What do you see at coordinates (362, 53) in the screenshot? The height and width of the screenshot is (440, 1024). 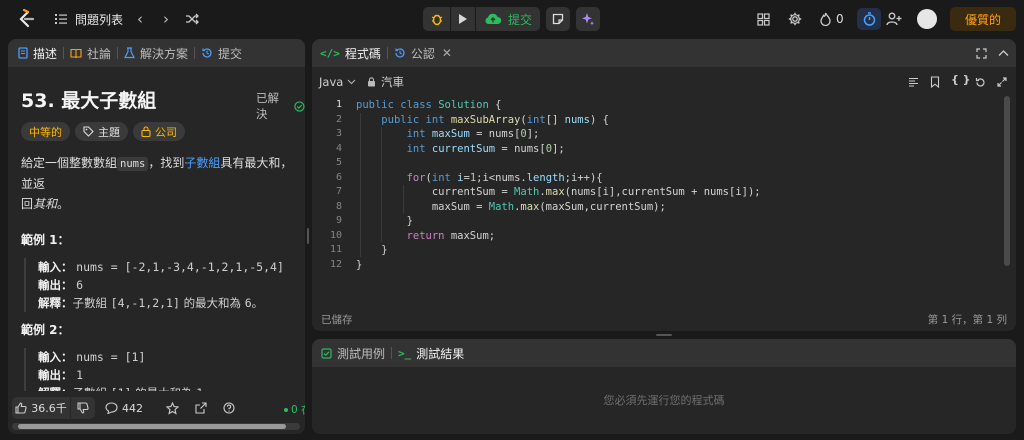 I see `tab-code-label: 程式碼` at bounding box center [362, 53].